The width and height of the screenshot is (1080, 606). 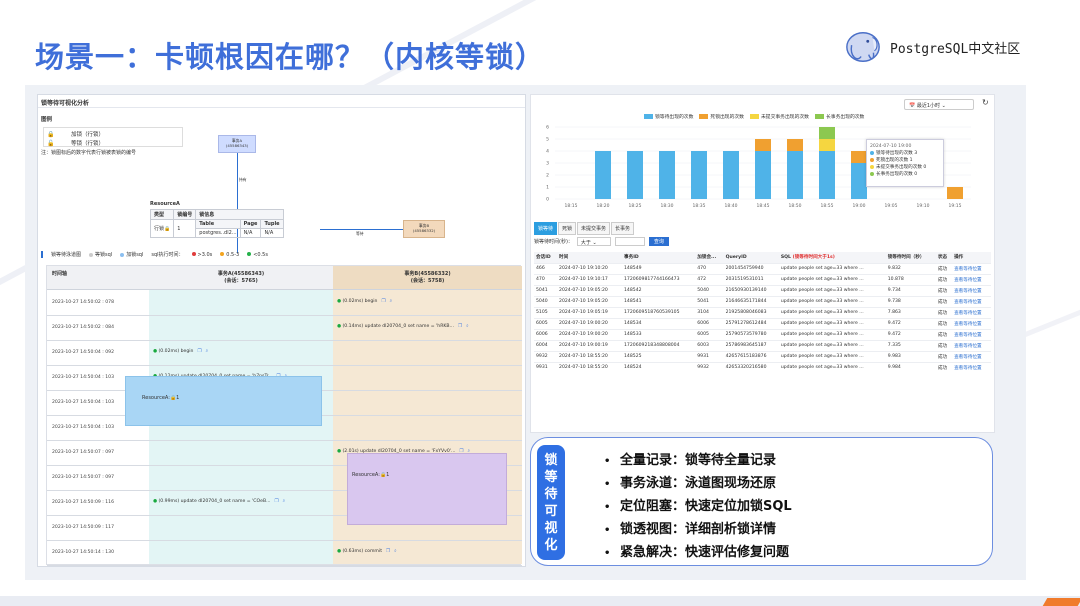 I want to click on filter-wait-sql: 等锁sql, so click(x=100, y=254).